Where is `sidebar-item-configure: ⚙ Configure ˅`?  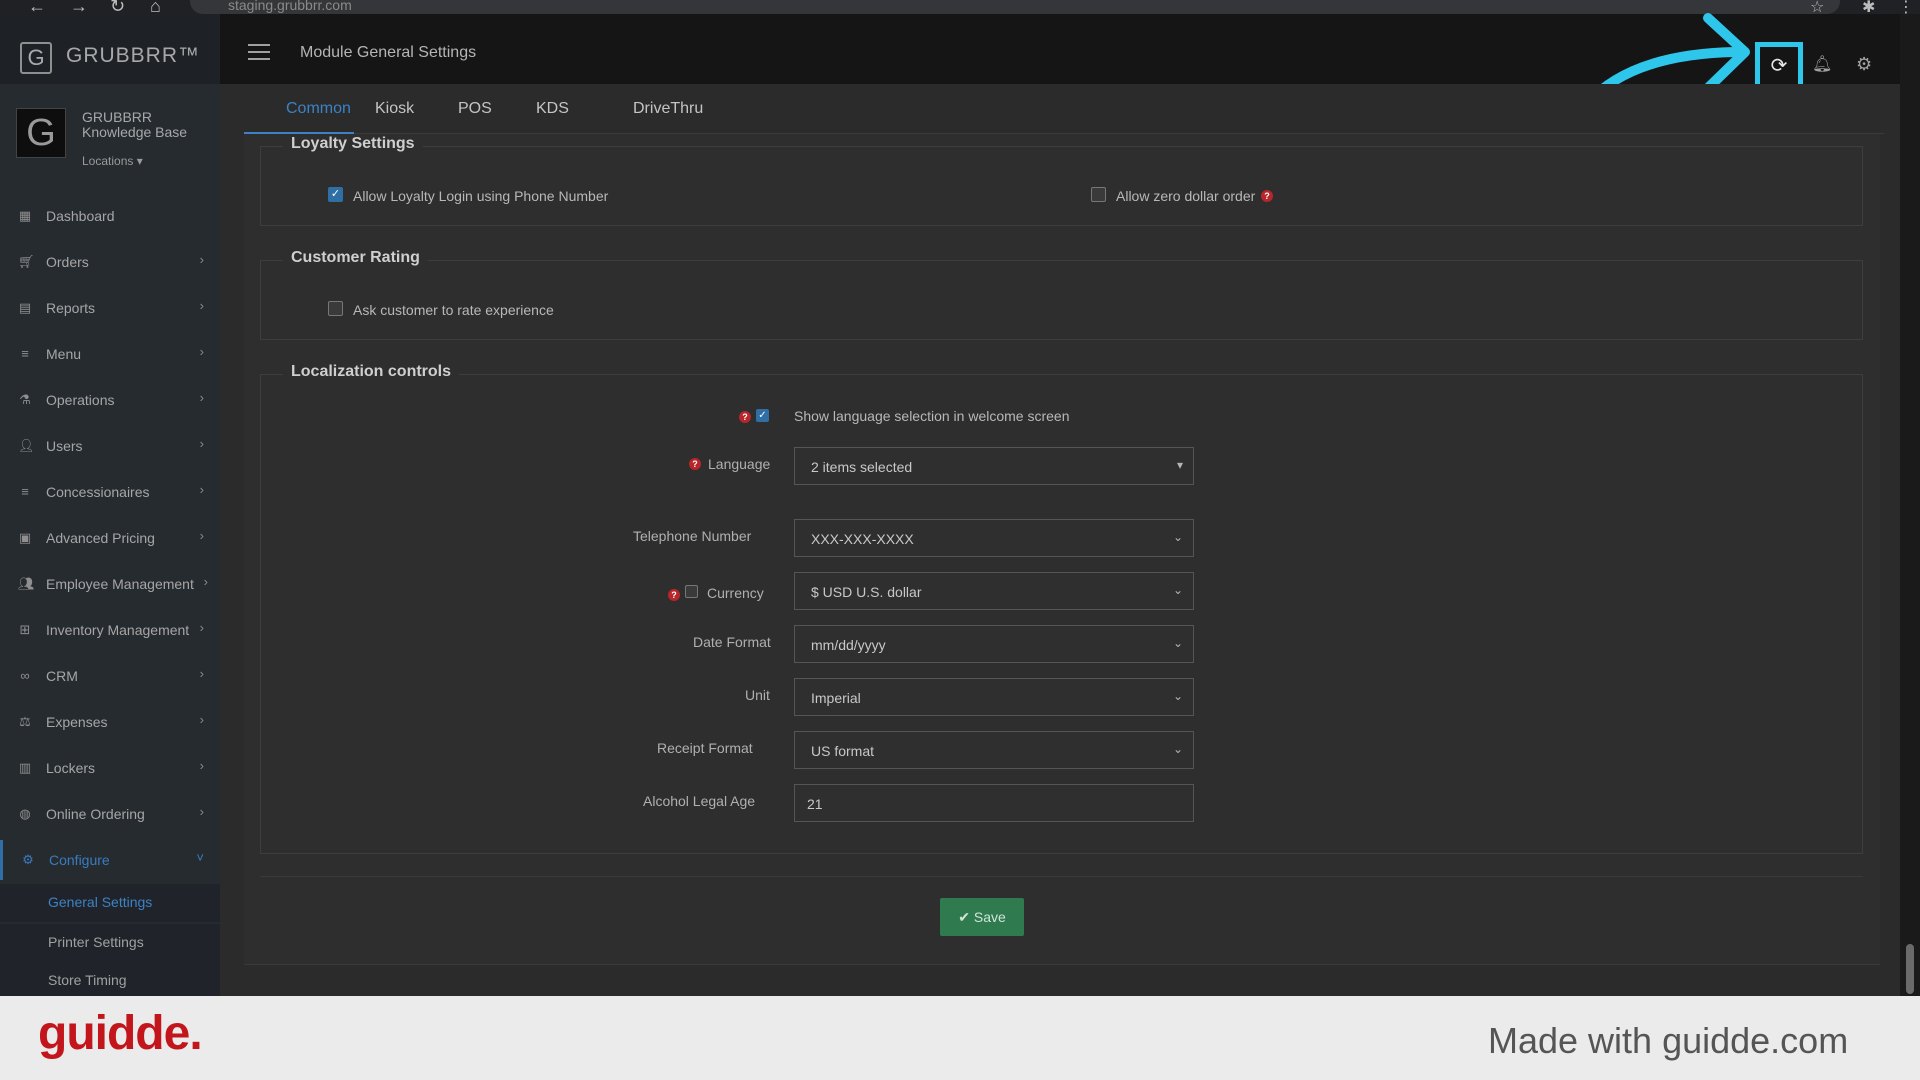
sidebar-item-configure: ⚙ Configure ˅ is located at coordinates (110, 860).